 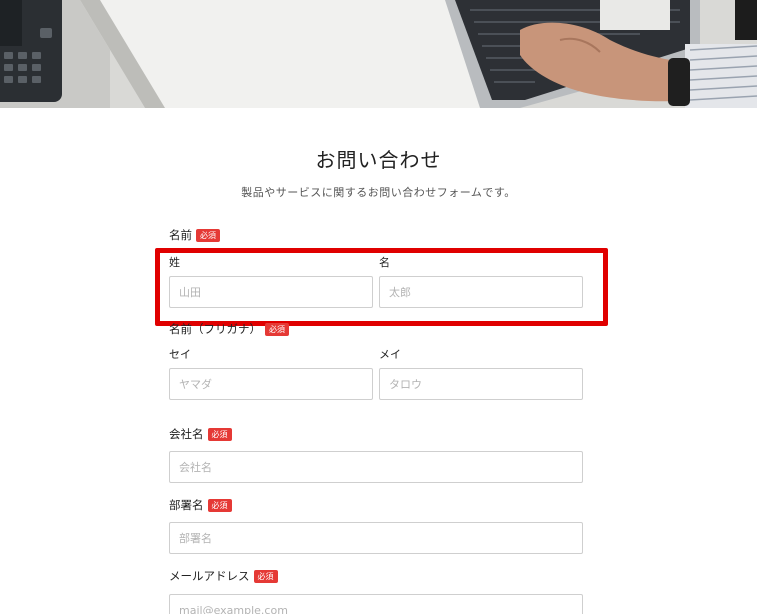 I want to click on company-label-text: 会社名, so click(x=186, y=434).